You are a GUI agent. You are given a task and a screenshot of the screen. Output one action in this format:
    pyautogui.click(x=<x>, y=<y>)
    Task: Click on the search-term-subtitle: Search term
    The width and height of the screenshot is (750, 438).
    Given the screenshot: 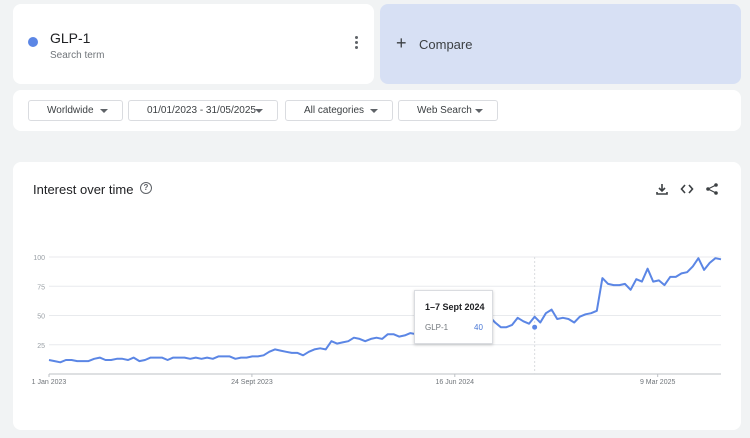 What is the action you would take?
    pyautogui.click(x=77, y=55)
    